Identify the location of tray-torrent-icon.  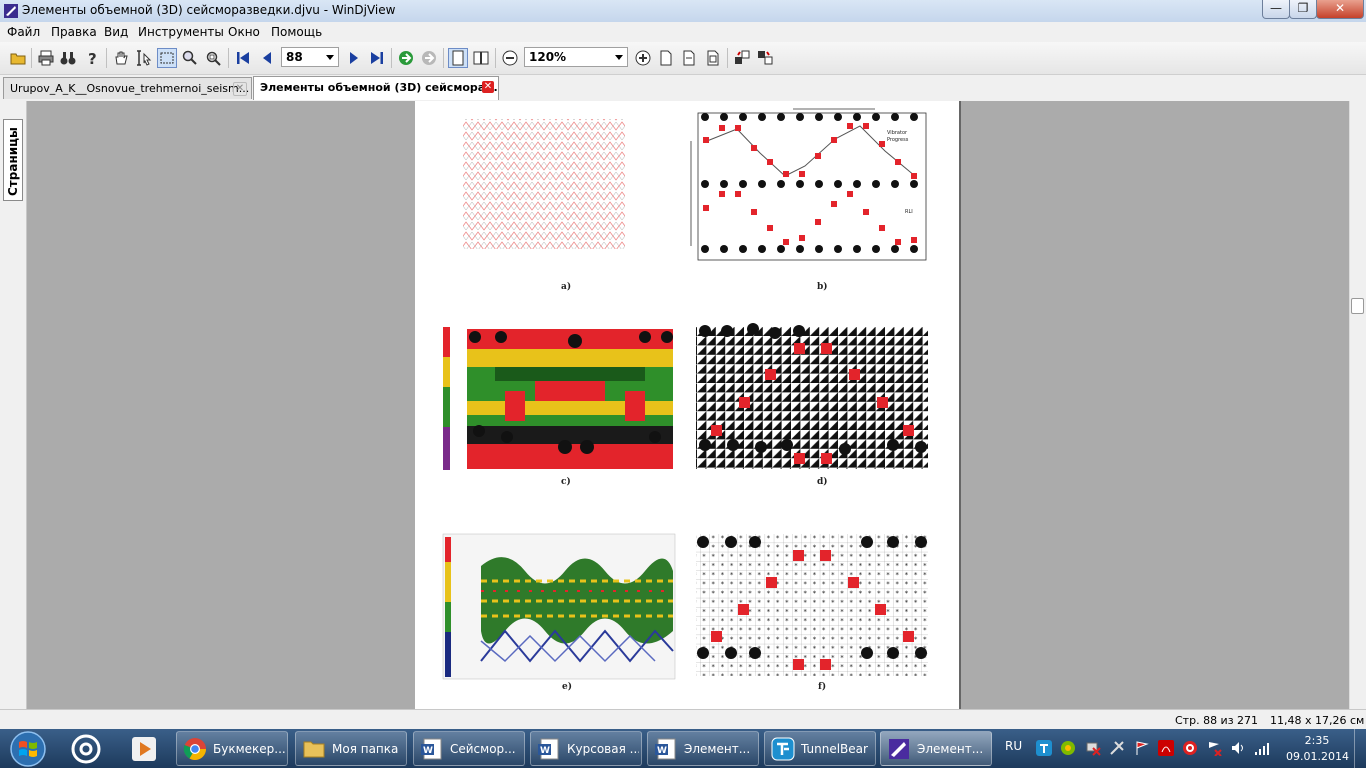
(1068, 748).